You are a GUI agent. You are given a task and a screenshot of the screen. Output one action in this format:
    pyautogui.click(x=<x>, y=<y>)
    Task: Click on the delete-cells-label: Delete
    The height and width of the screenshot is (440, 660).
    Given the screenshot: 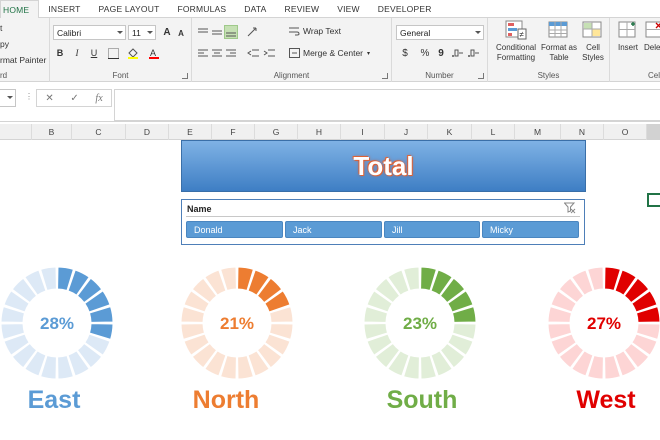 What is the action you would take?
    pyautogui.click(x=652, y=47)
    